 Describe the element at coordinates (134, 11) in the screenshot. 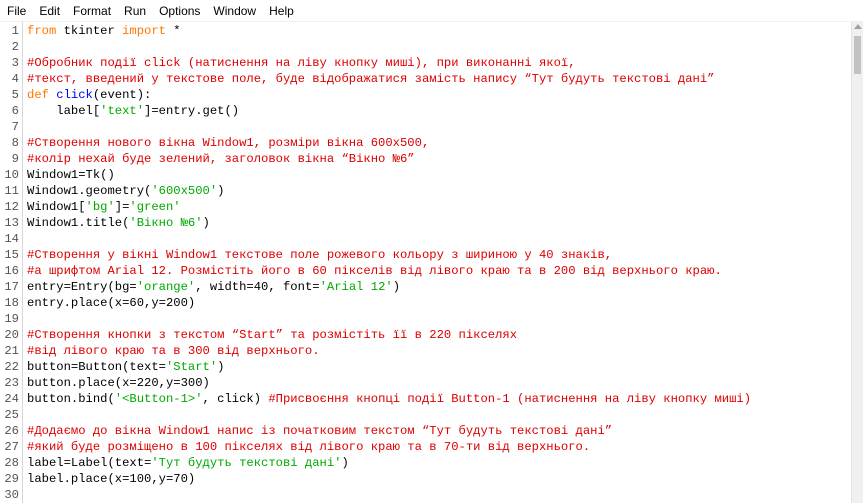

I see `menu-run: Run` at that location.